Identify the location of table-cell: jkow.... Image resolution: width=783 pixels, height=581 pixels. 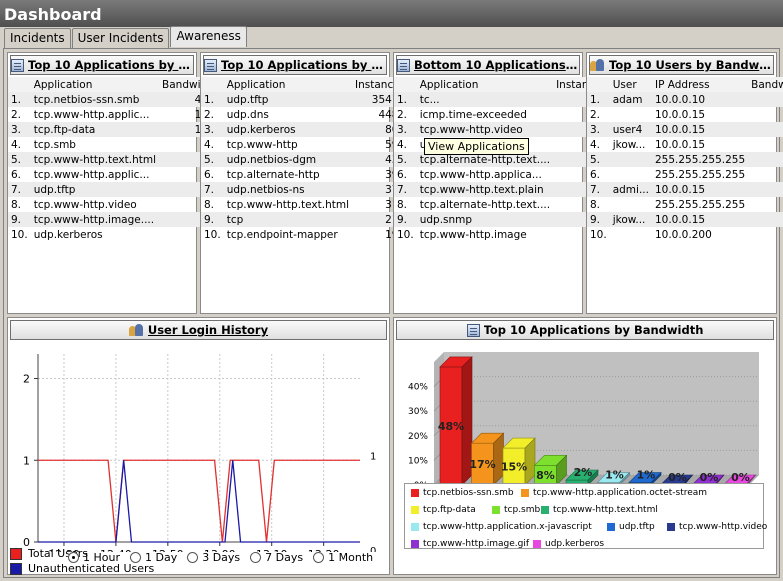
(630, 219).